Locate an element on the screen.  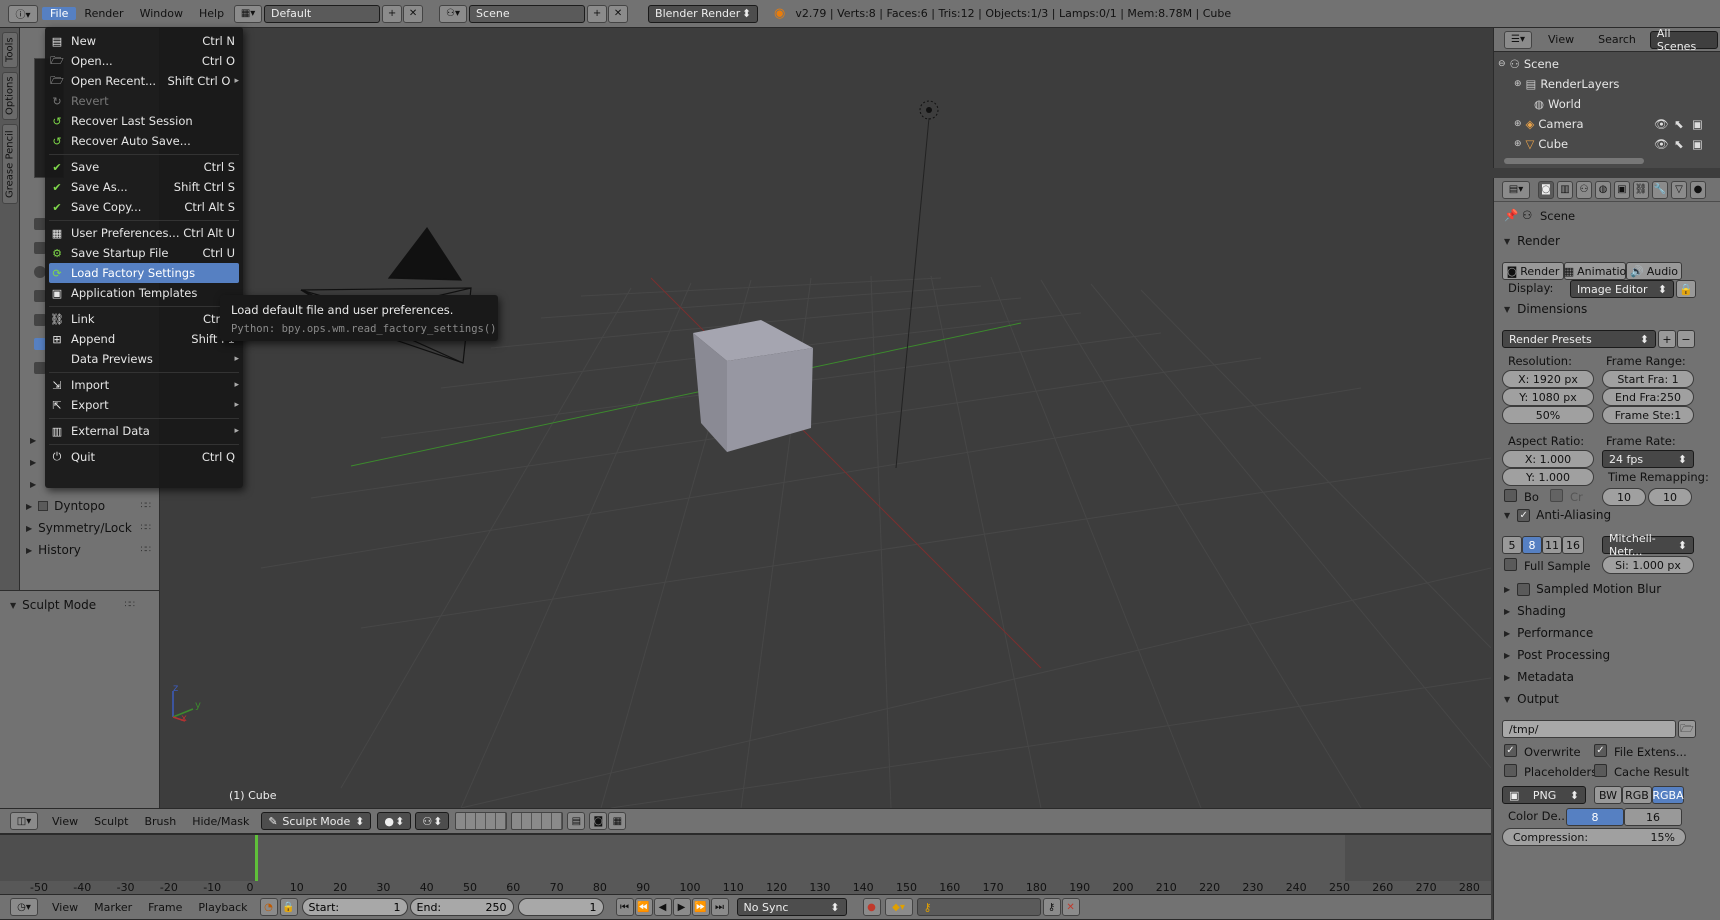
properties-editor-icon: ▤▾ is located at coordinates (1516, 189).